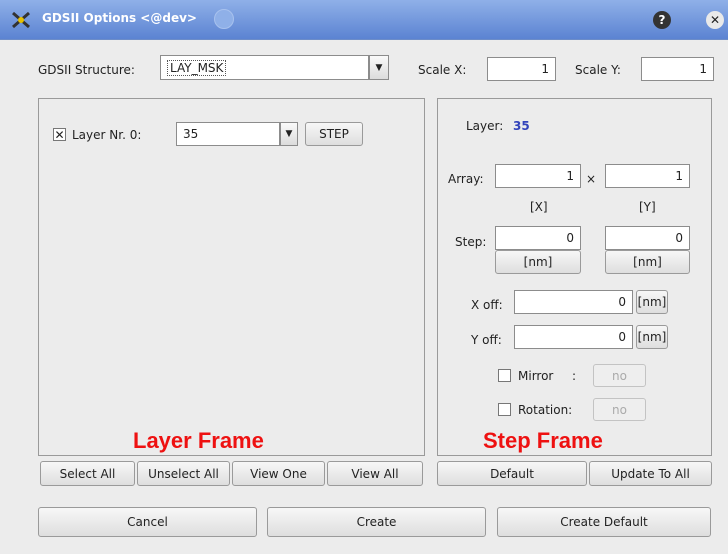  Describe the element at coordinates (539, 207) in the screenshot. I see `x-unit-label: [X]` at that location.